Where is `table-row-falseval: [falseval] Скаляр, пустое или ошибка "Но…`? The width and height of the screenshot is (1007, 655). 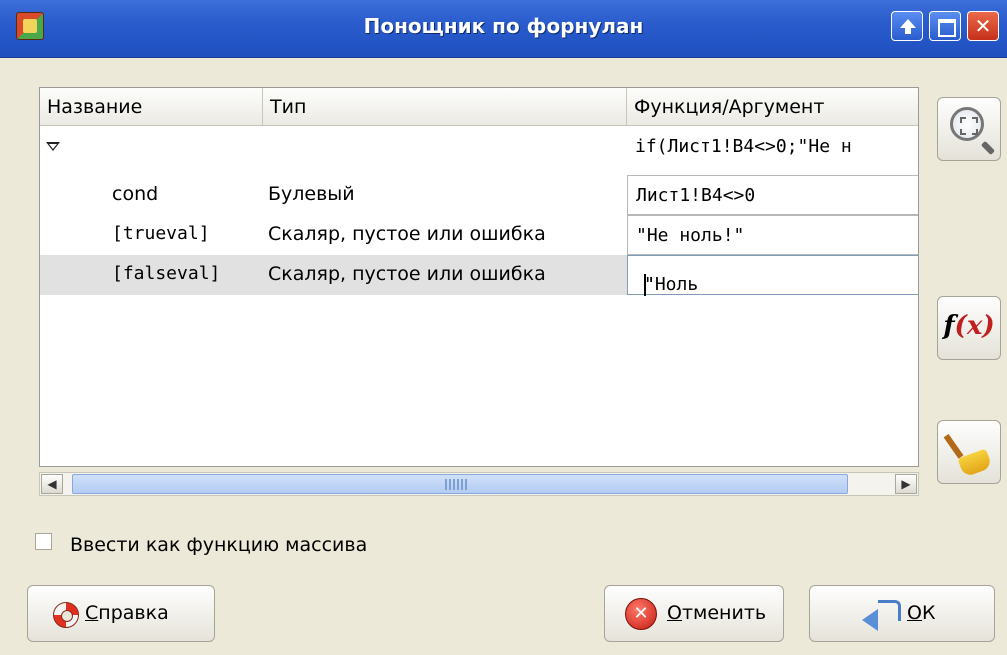 table-row-falseval: [falseval] Скаляр, пустое или ошибка "Но… is located at coordinates (479, 275).